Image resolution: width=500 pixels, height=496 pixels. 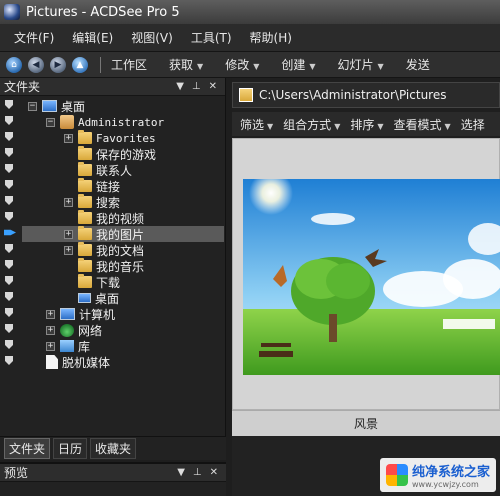 What do you see at coordinates (52, 362) in the screenshot?
I see `file-icon` at bounding box center [52, 362].